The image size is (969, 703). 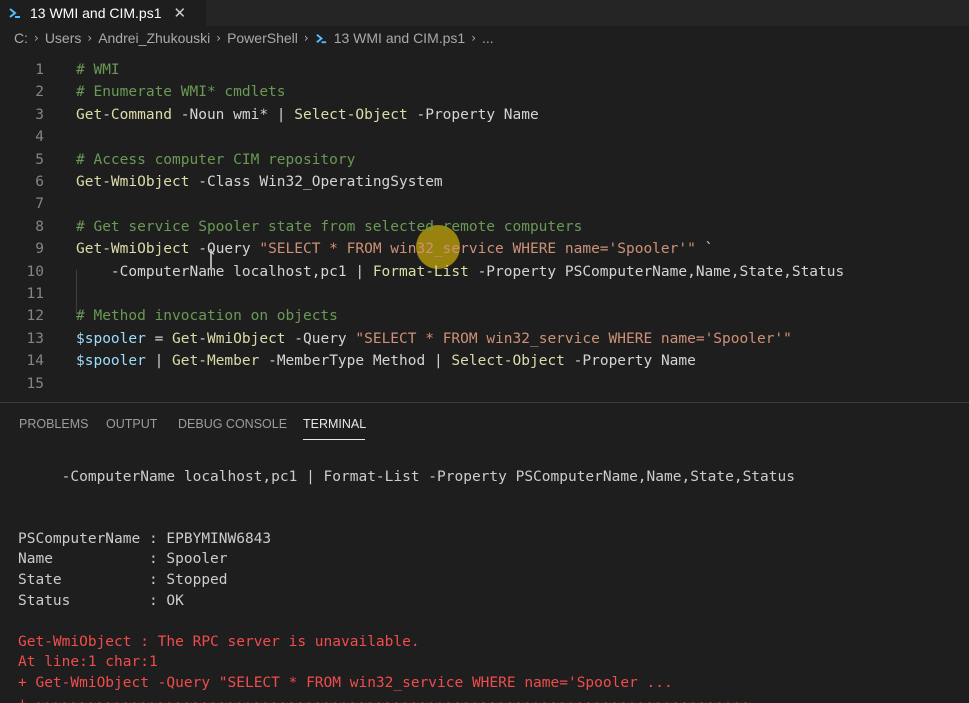 I want to click on code-token: Format-List, so click(x=420, y=271).